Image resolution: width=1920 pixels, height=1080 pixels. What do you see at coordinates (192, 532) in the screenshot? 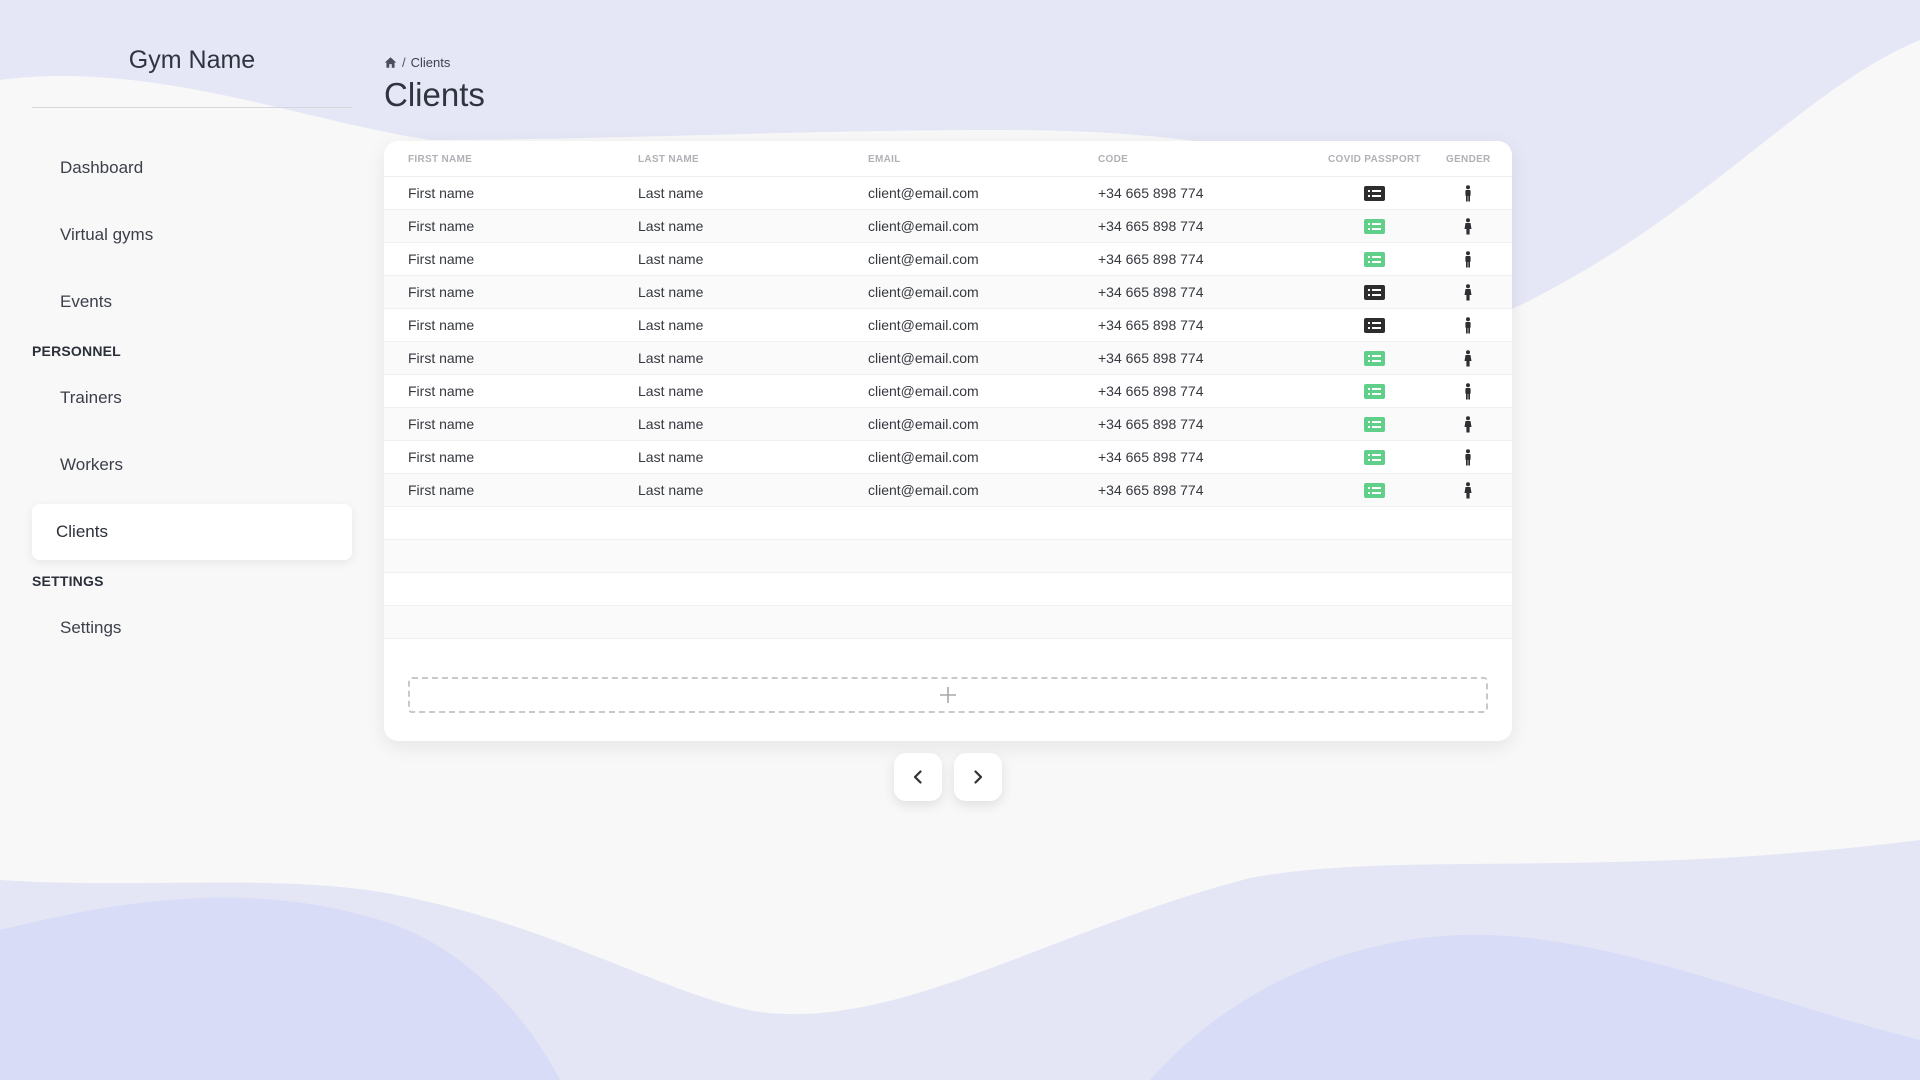
I see `sidebar-item-clients: Clients` at bounding box center [192, 532].